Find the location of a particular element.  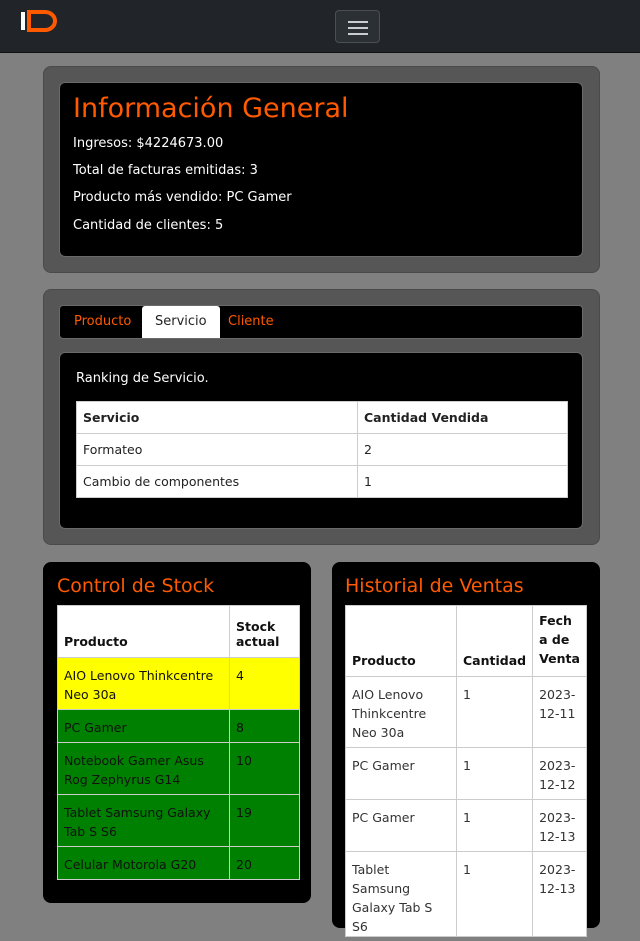

stock-quantity-cell: 8 is located at coordinates (264, 726).